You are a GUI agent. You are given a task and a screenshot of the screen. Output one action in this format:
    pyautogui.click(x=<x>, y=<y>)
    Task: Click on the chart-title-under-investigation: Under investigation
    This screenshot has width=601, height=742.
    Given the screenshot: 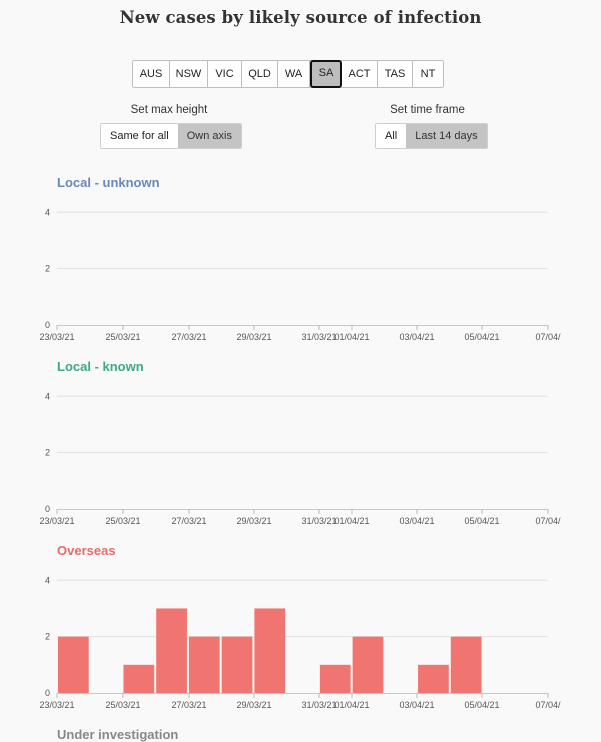 What is the action you would take?
    pyautogui.click(x=118, y=734)
    